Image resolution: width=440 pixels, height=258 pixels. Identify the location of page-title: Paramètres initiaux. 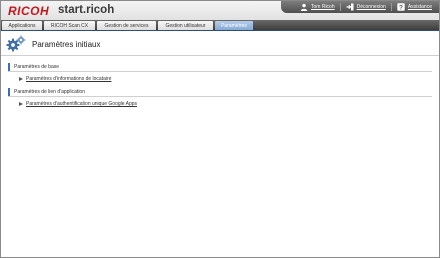
(66, 44).